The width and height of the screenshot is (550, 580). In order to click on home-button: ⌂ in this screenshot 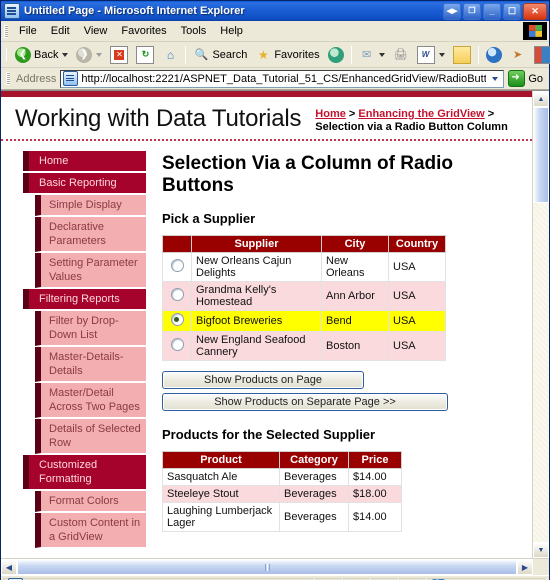, I will do `click(170, 55)`.